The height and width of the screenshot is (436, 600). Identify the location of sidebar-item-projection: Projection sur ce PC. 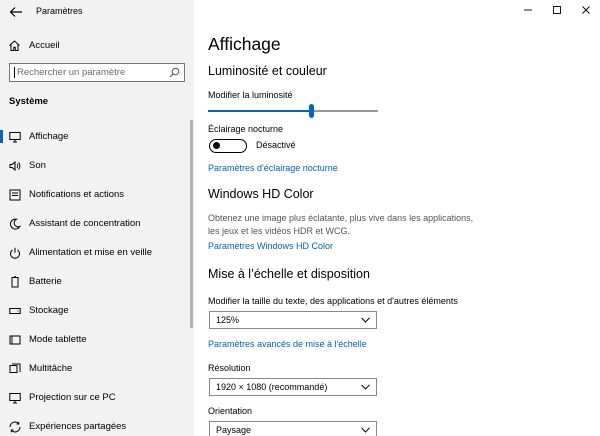
(97, 397).